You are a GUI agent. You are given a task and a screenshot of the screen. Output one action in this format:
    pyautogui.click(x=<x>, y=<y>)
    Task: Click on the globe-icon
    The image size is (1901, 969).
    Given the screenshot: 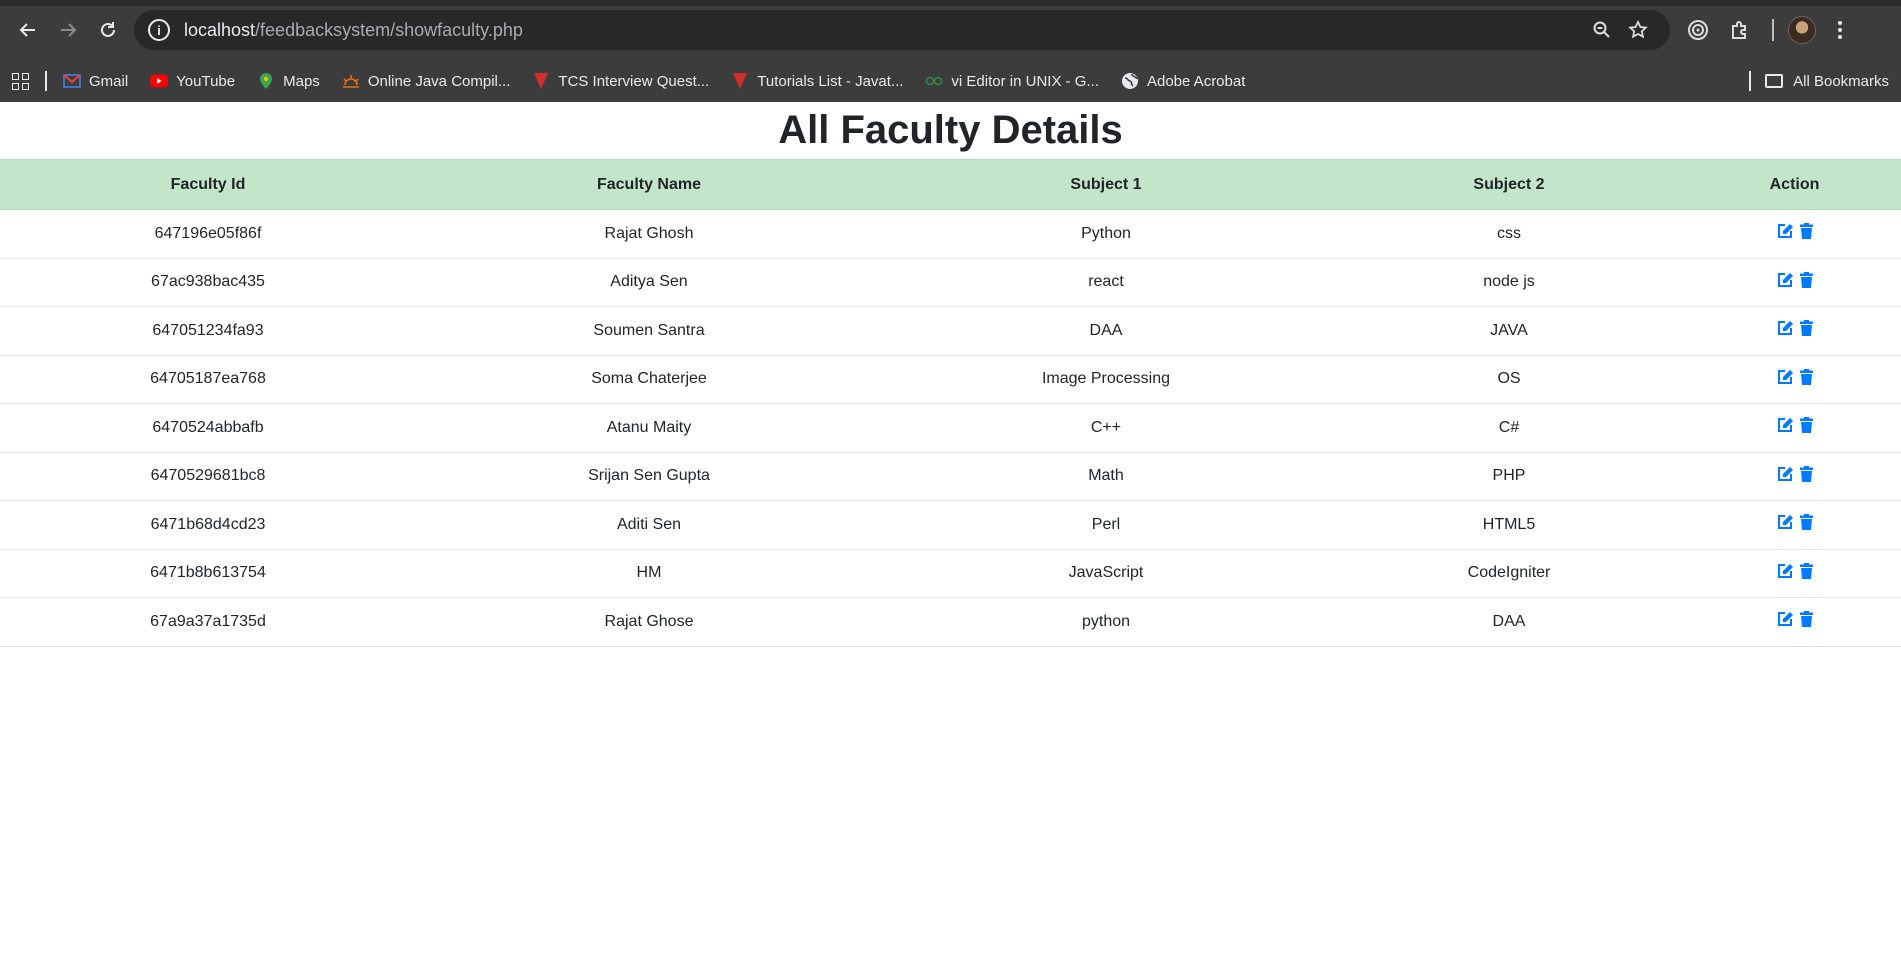 What is the action you would take?
    pyautogui.click(x=1130, y=81)
    